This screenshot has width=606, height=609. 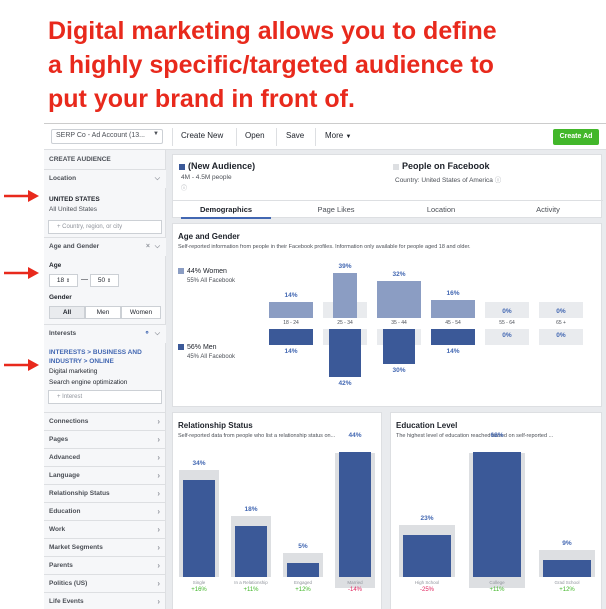 I want to click on sidebar-item-market-segments: Market Segments ›, so click(x=105, y=547).